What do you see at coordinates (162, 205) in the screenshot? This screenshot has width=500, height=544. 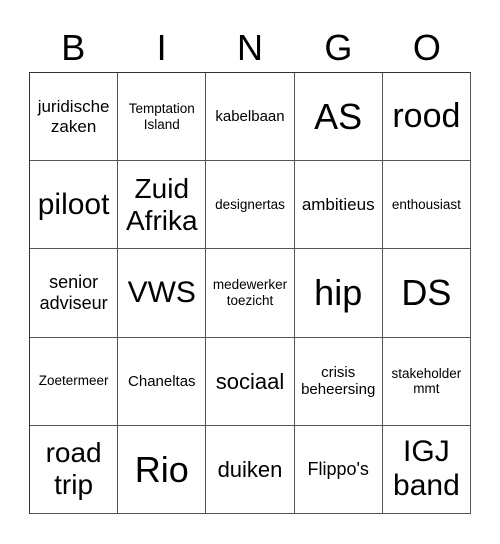 I see `bingo-cell: Zuid Afrika` at bounding box center [162, 205].